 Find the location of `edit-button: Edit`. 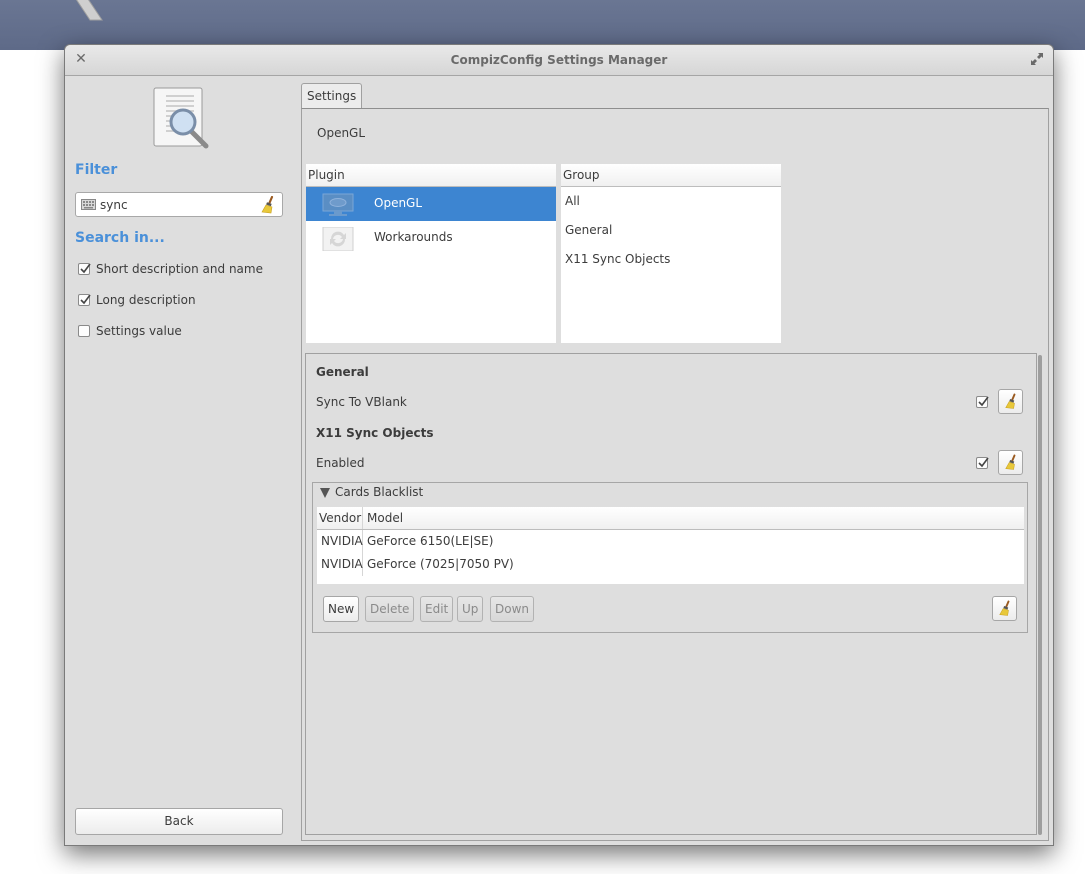

edit-button: Edit is located at coordinates (437, 609).